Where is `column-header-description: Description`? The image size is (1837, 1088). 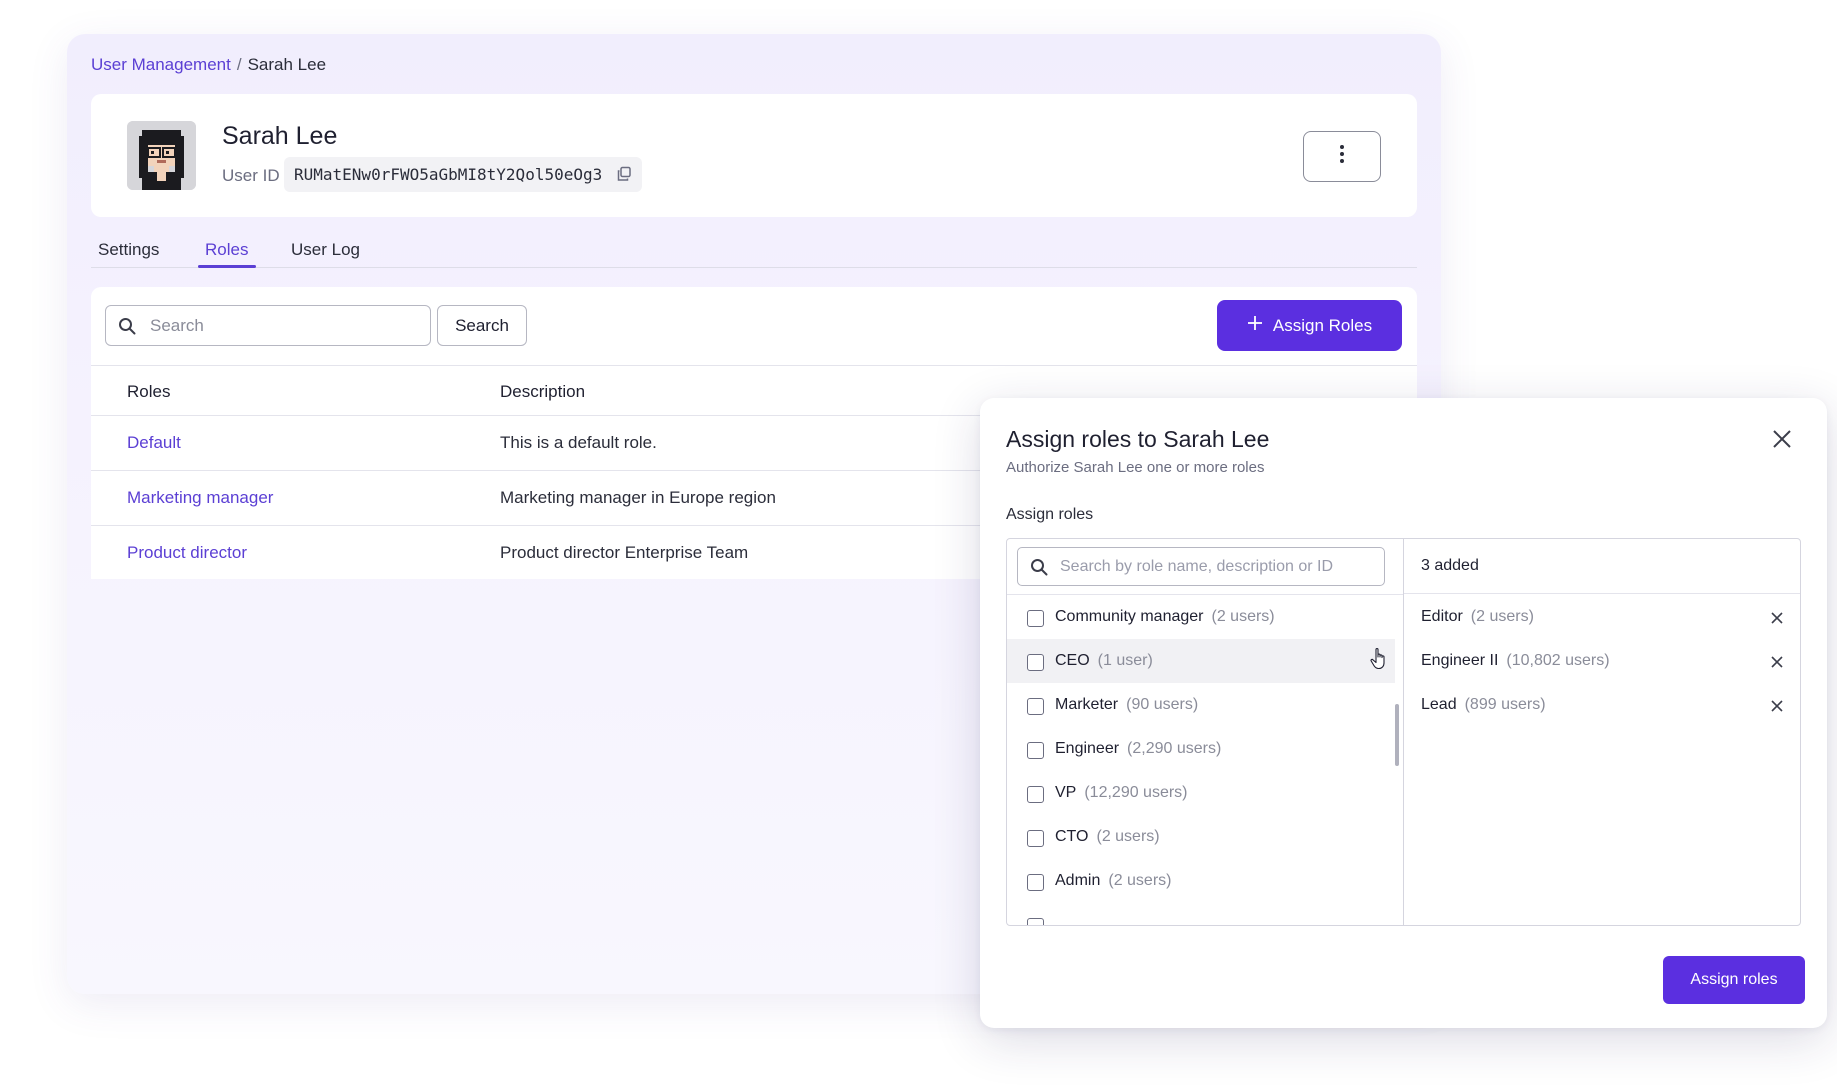 column-header-description: Description is located at coordinates (543, 391).